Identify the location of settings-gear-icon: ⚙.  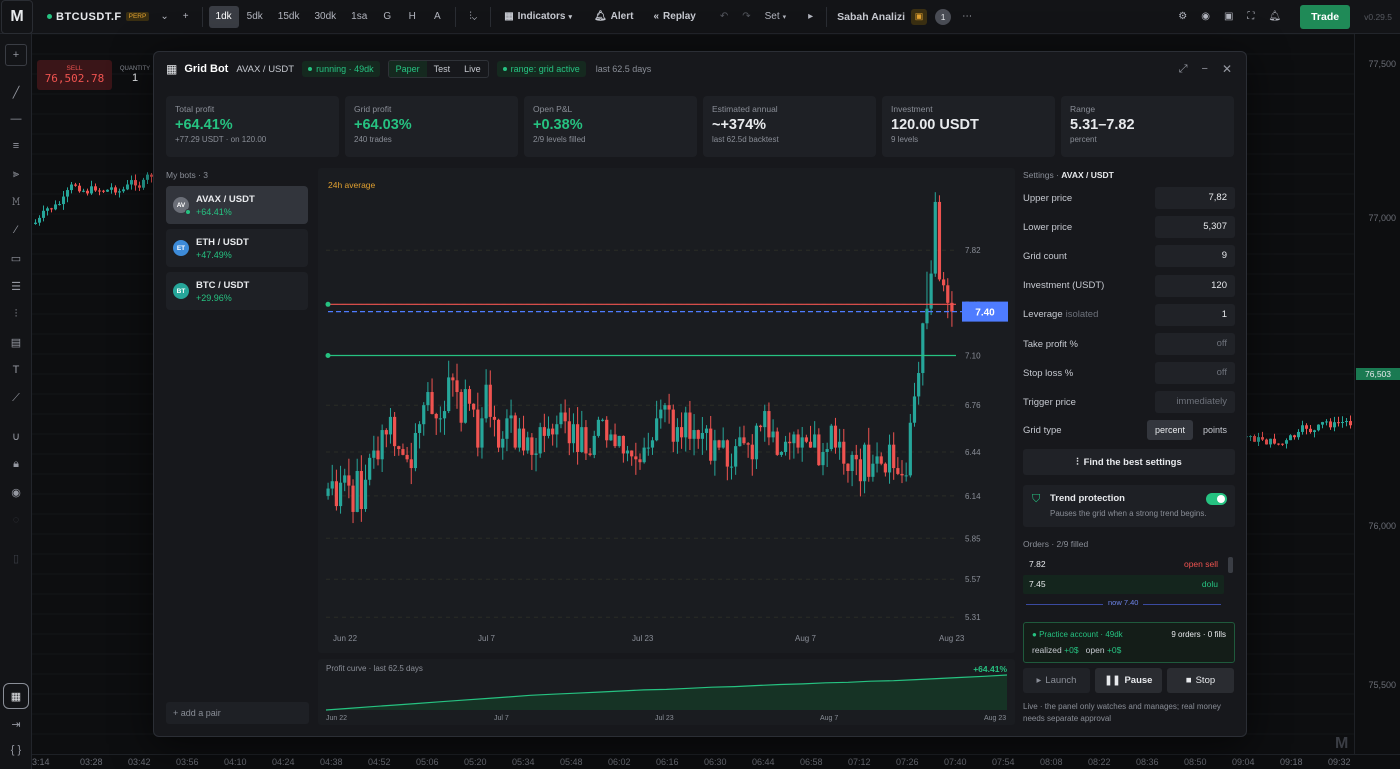
(1182, 17).